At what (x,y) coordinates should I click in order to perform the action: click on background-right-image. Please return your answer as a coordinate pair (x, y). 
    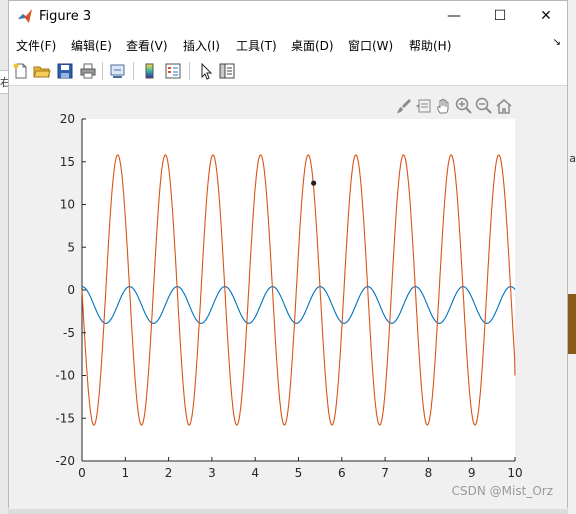
    Looking at the image, I should click on (572, 324).